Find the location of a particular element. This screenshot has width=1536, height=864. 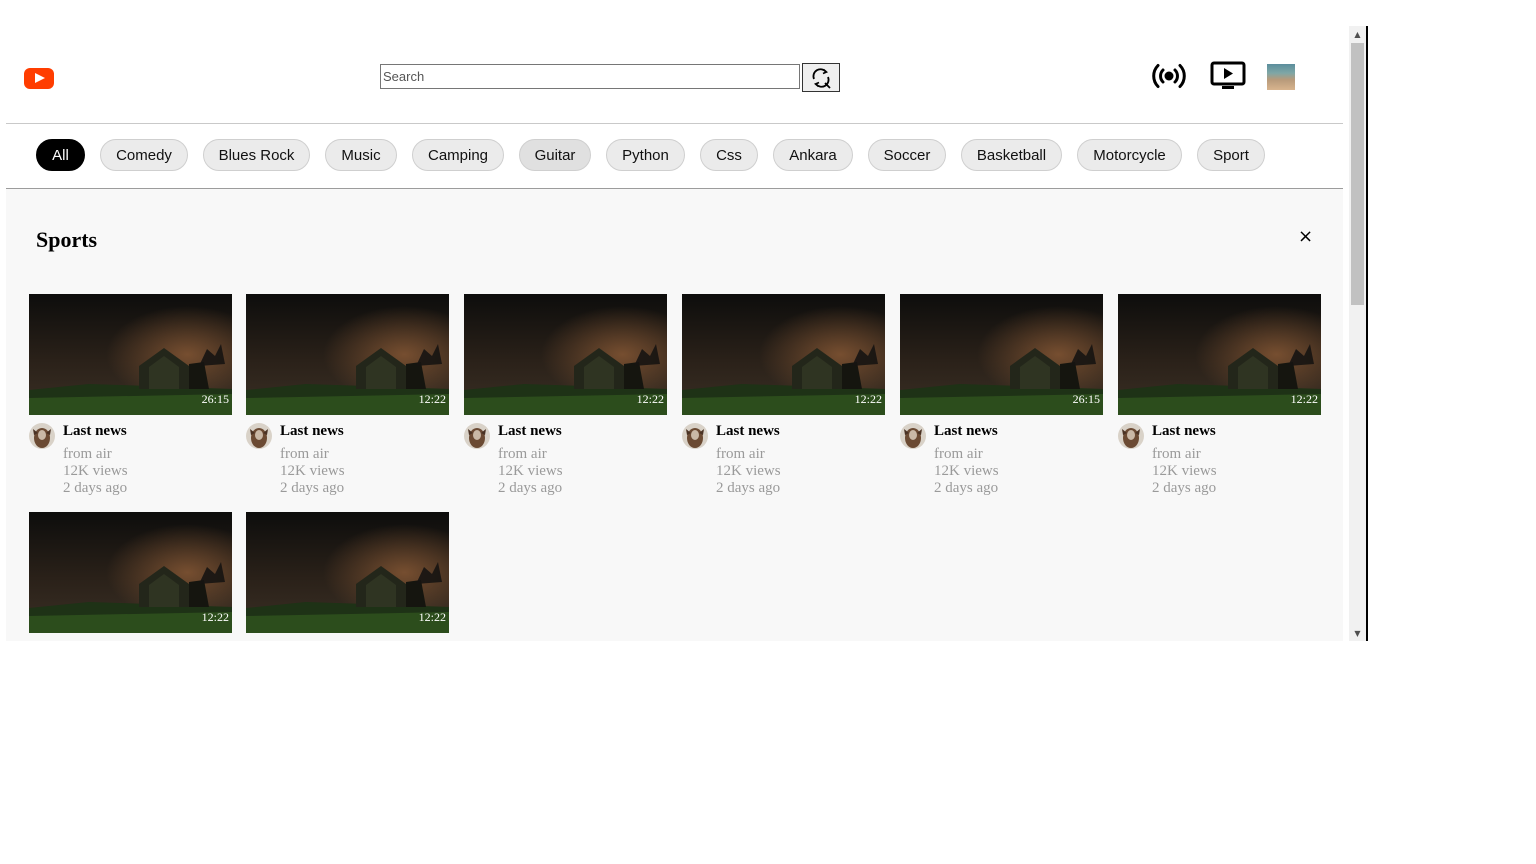

search-input is located at coordinates (590, 76).